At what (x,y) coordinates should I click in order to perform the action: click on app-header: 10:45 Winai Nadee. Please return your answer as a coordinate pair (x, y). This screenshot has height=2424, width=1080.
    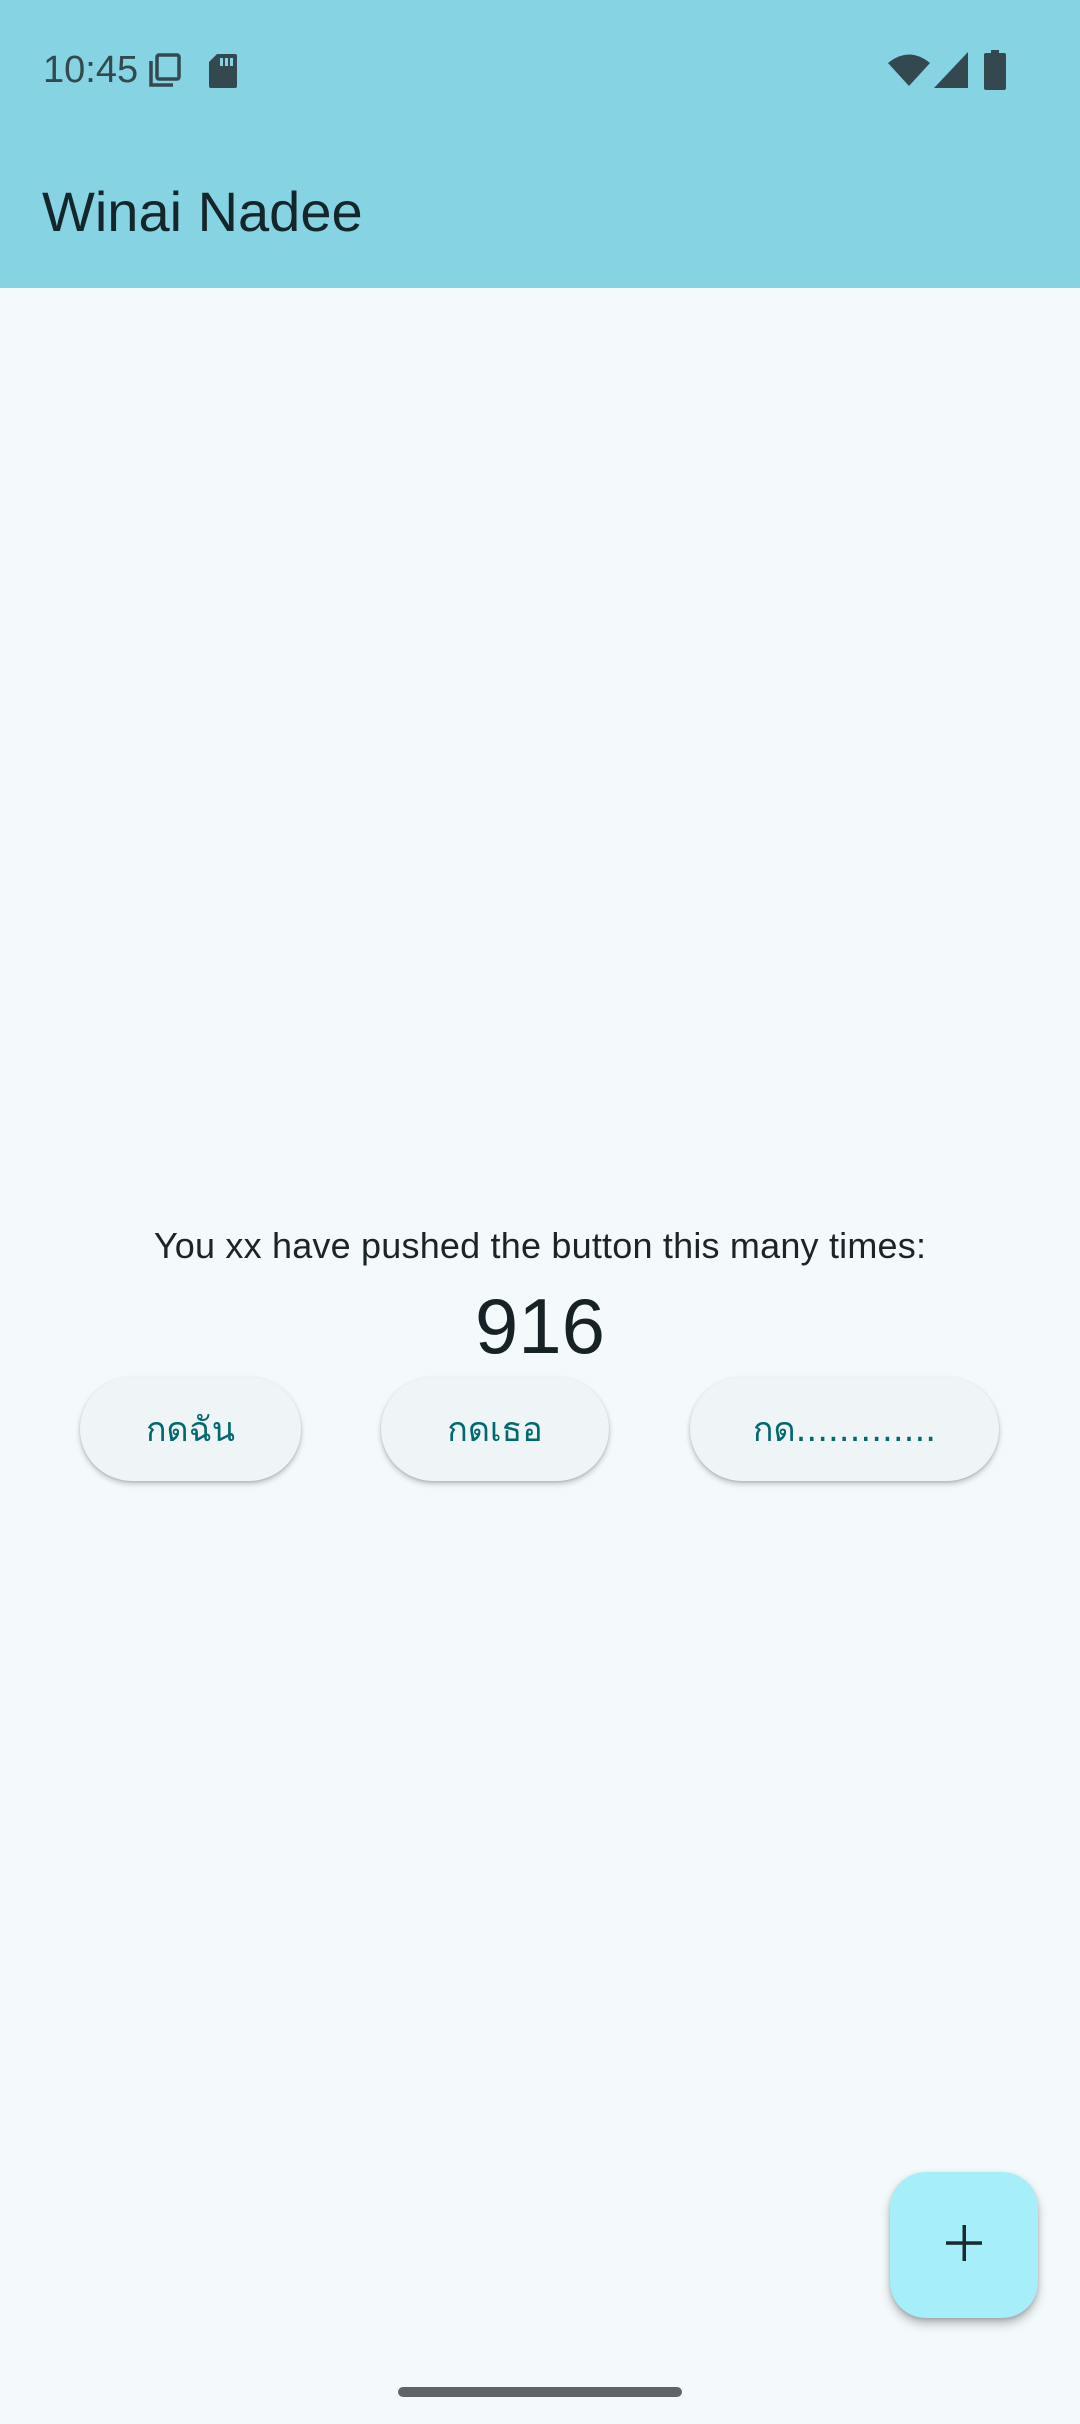
    Looking at the image, I should click on (540, 144).